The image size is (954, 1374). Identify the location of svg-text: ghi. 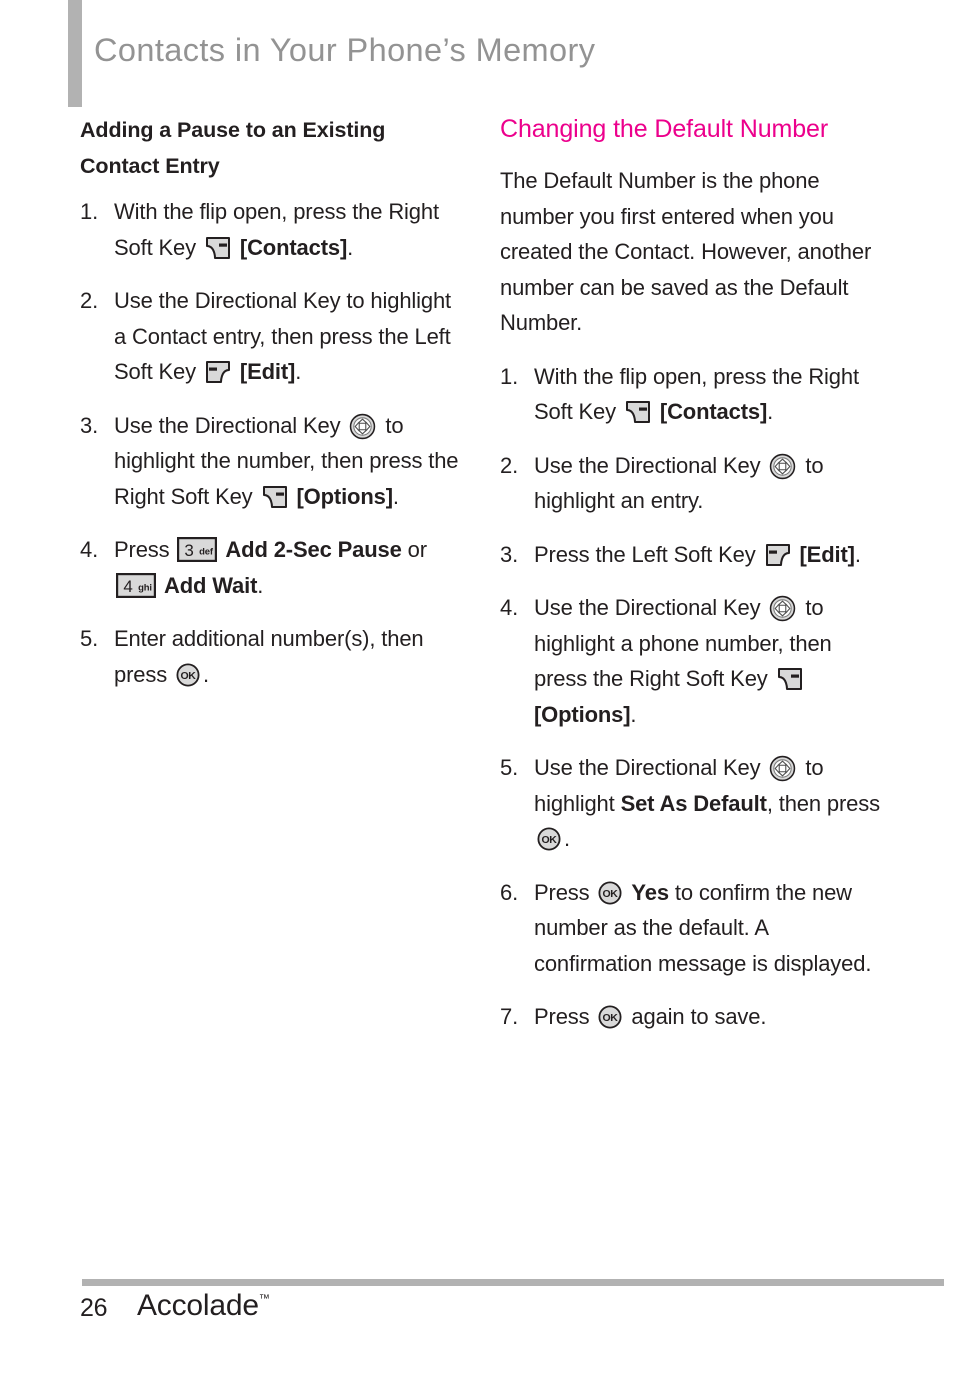
(145, 587).